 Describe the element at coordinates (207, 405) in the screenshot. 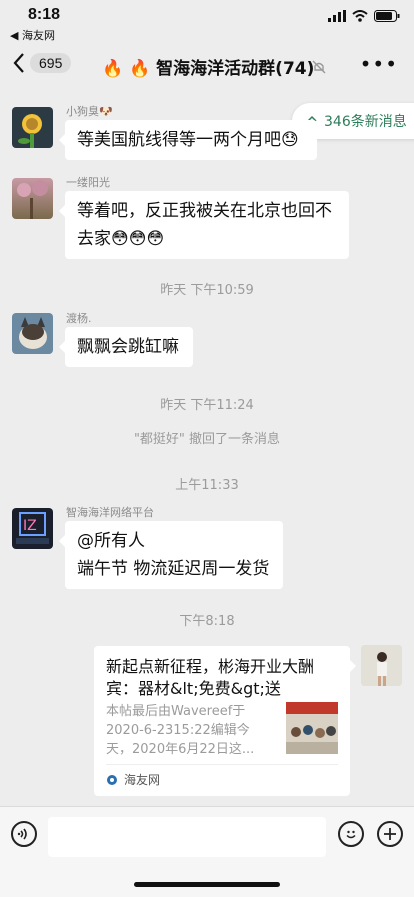

I see `timestamp: 昨天 下午11:24` at that location.